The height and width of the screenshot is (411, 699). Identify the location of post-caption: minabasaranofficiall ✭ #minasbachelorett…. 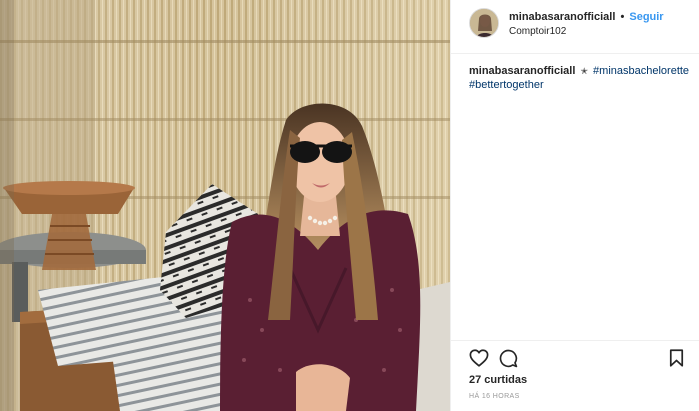
(581, 78).